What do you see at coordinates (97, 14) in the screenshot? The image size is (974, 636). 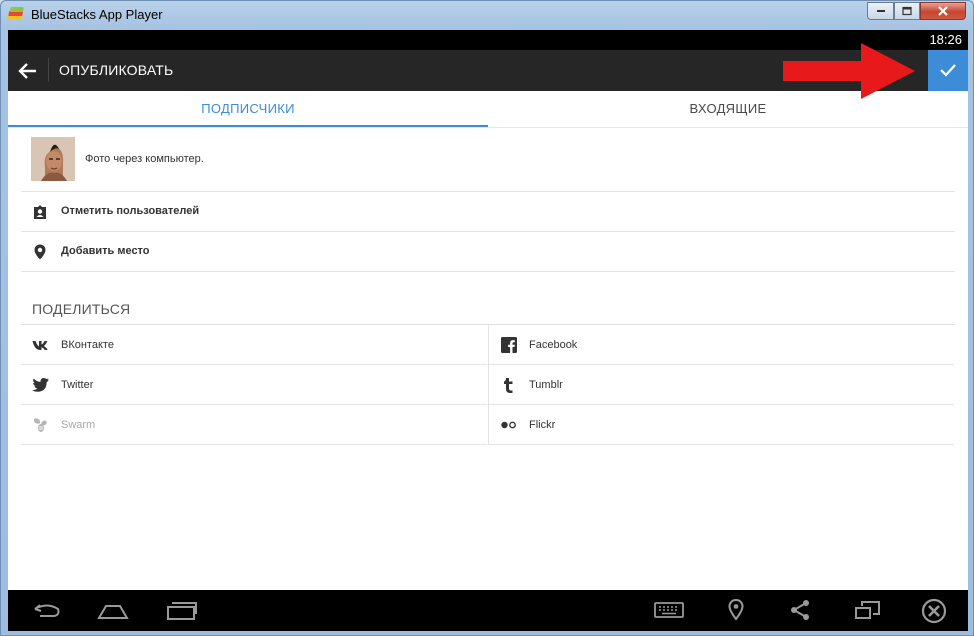 I see `window-title: BlueStacks App Player` at bounding box center [97, 14].